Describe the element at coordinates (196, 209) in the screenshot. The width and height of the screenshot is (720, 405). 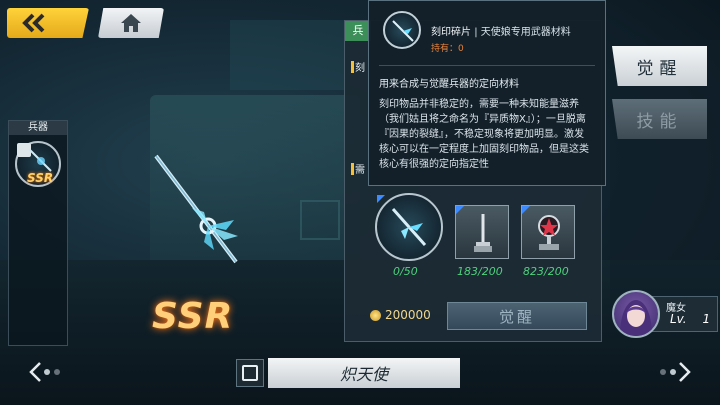
I see `weapon-sword-image` at that location.